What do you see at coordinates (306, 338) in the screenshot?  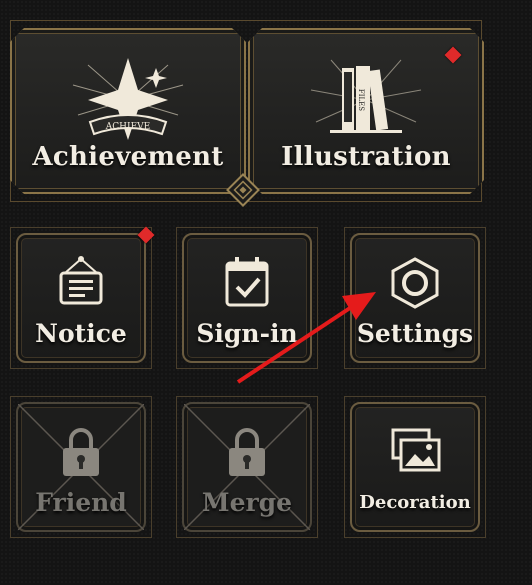 I see `annotation-arrow-icon` at bounding box center [306, 338].